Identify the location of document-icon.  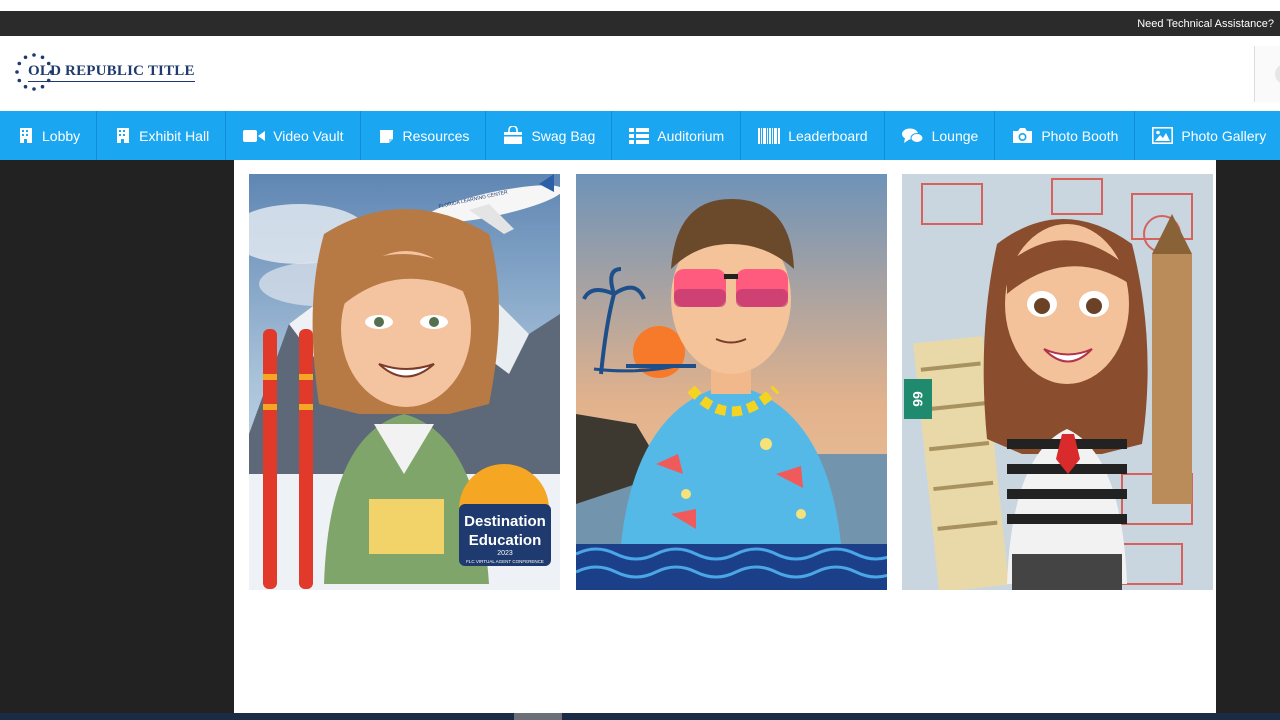
(386, 135).